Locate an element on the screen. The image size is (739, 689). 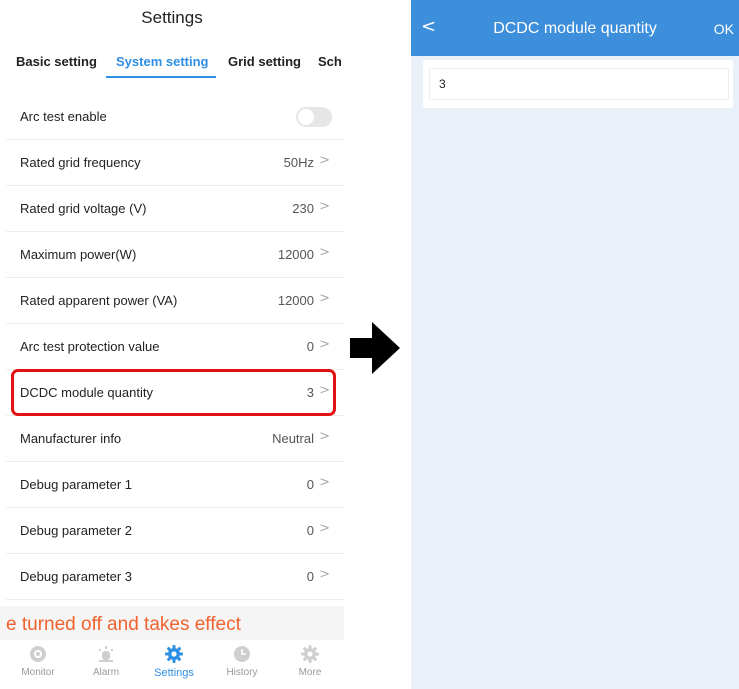
tab-grid-setting: Grid setting is located at coordinates (264, 61).